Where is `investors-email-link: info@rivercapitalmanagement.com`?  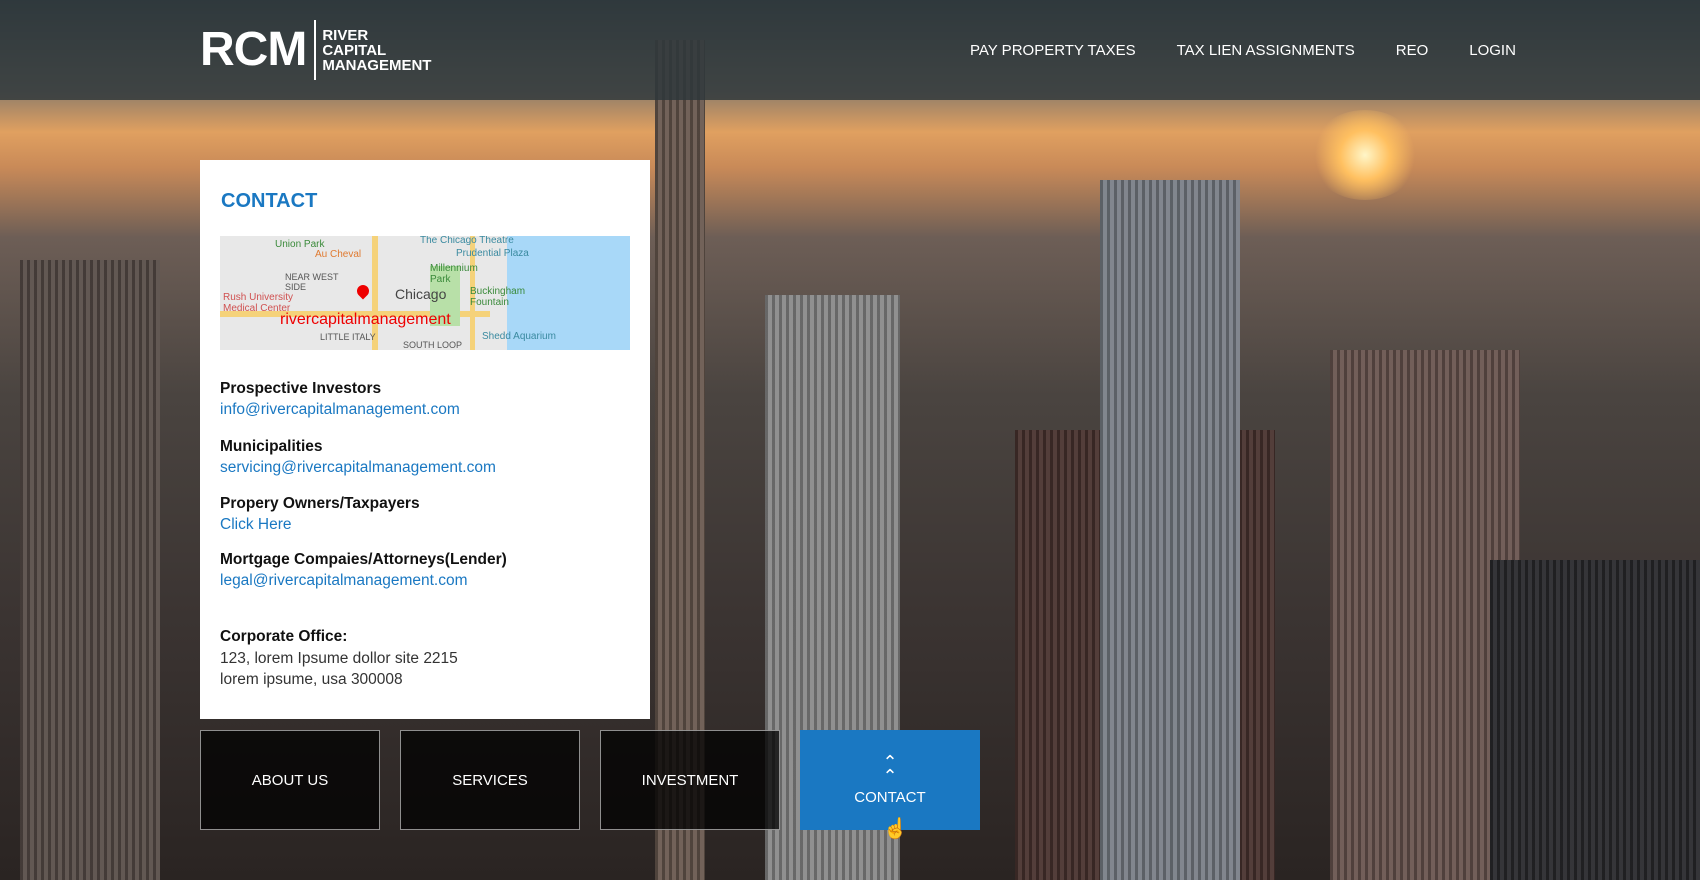
investors-email-link: info@rivercapitalmanagement.com is located at coordinates (340, 410).